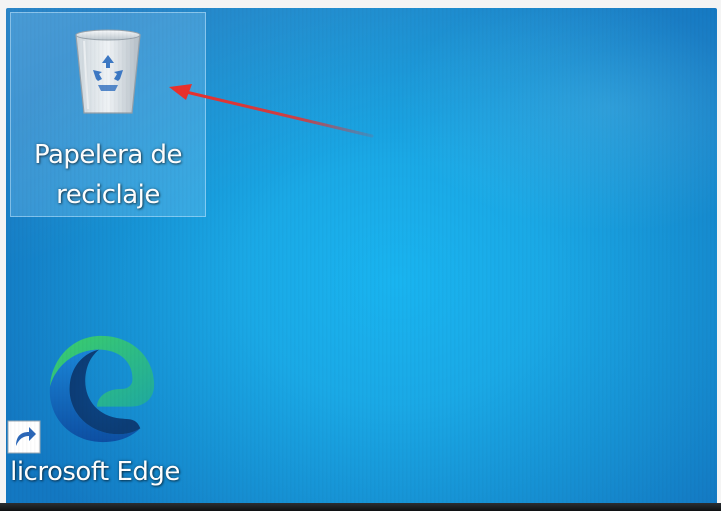  What do you see at coordinates (102, 389) in the screenshot?
I see `microsoft-edge-icon` at bounding box center [102, 389].